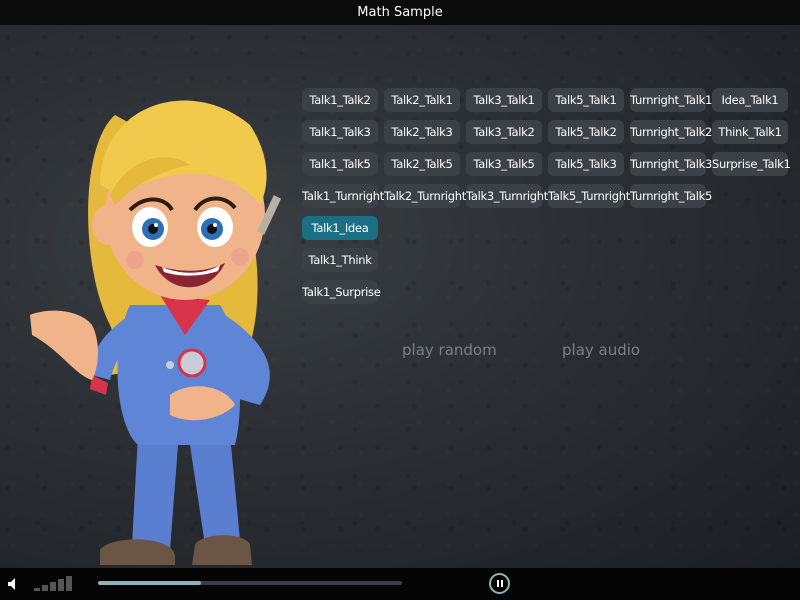  What do you see at coordinates (56, 583) in the screenshot?
I see `volume-level-icon` at bounding box center [56, 583].